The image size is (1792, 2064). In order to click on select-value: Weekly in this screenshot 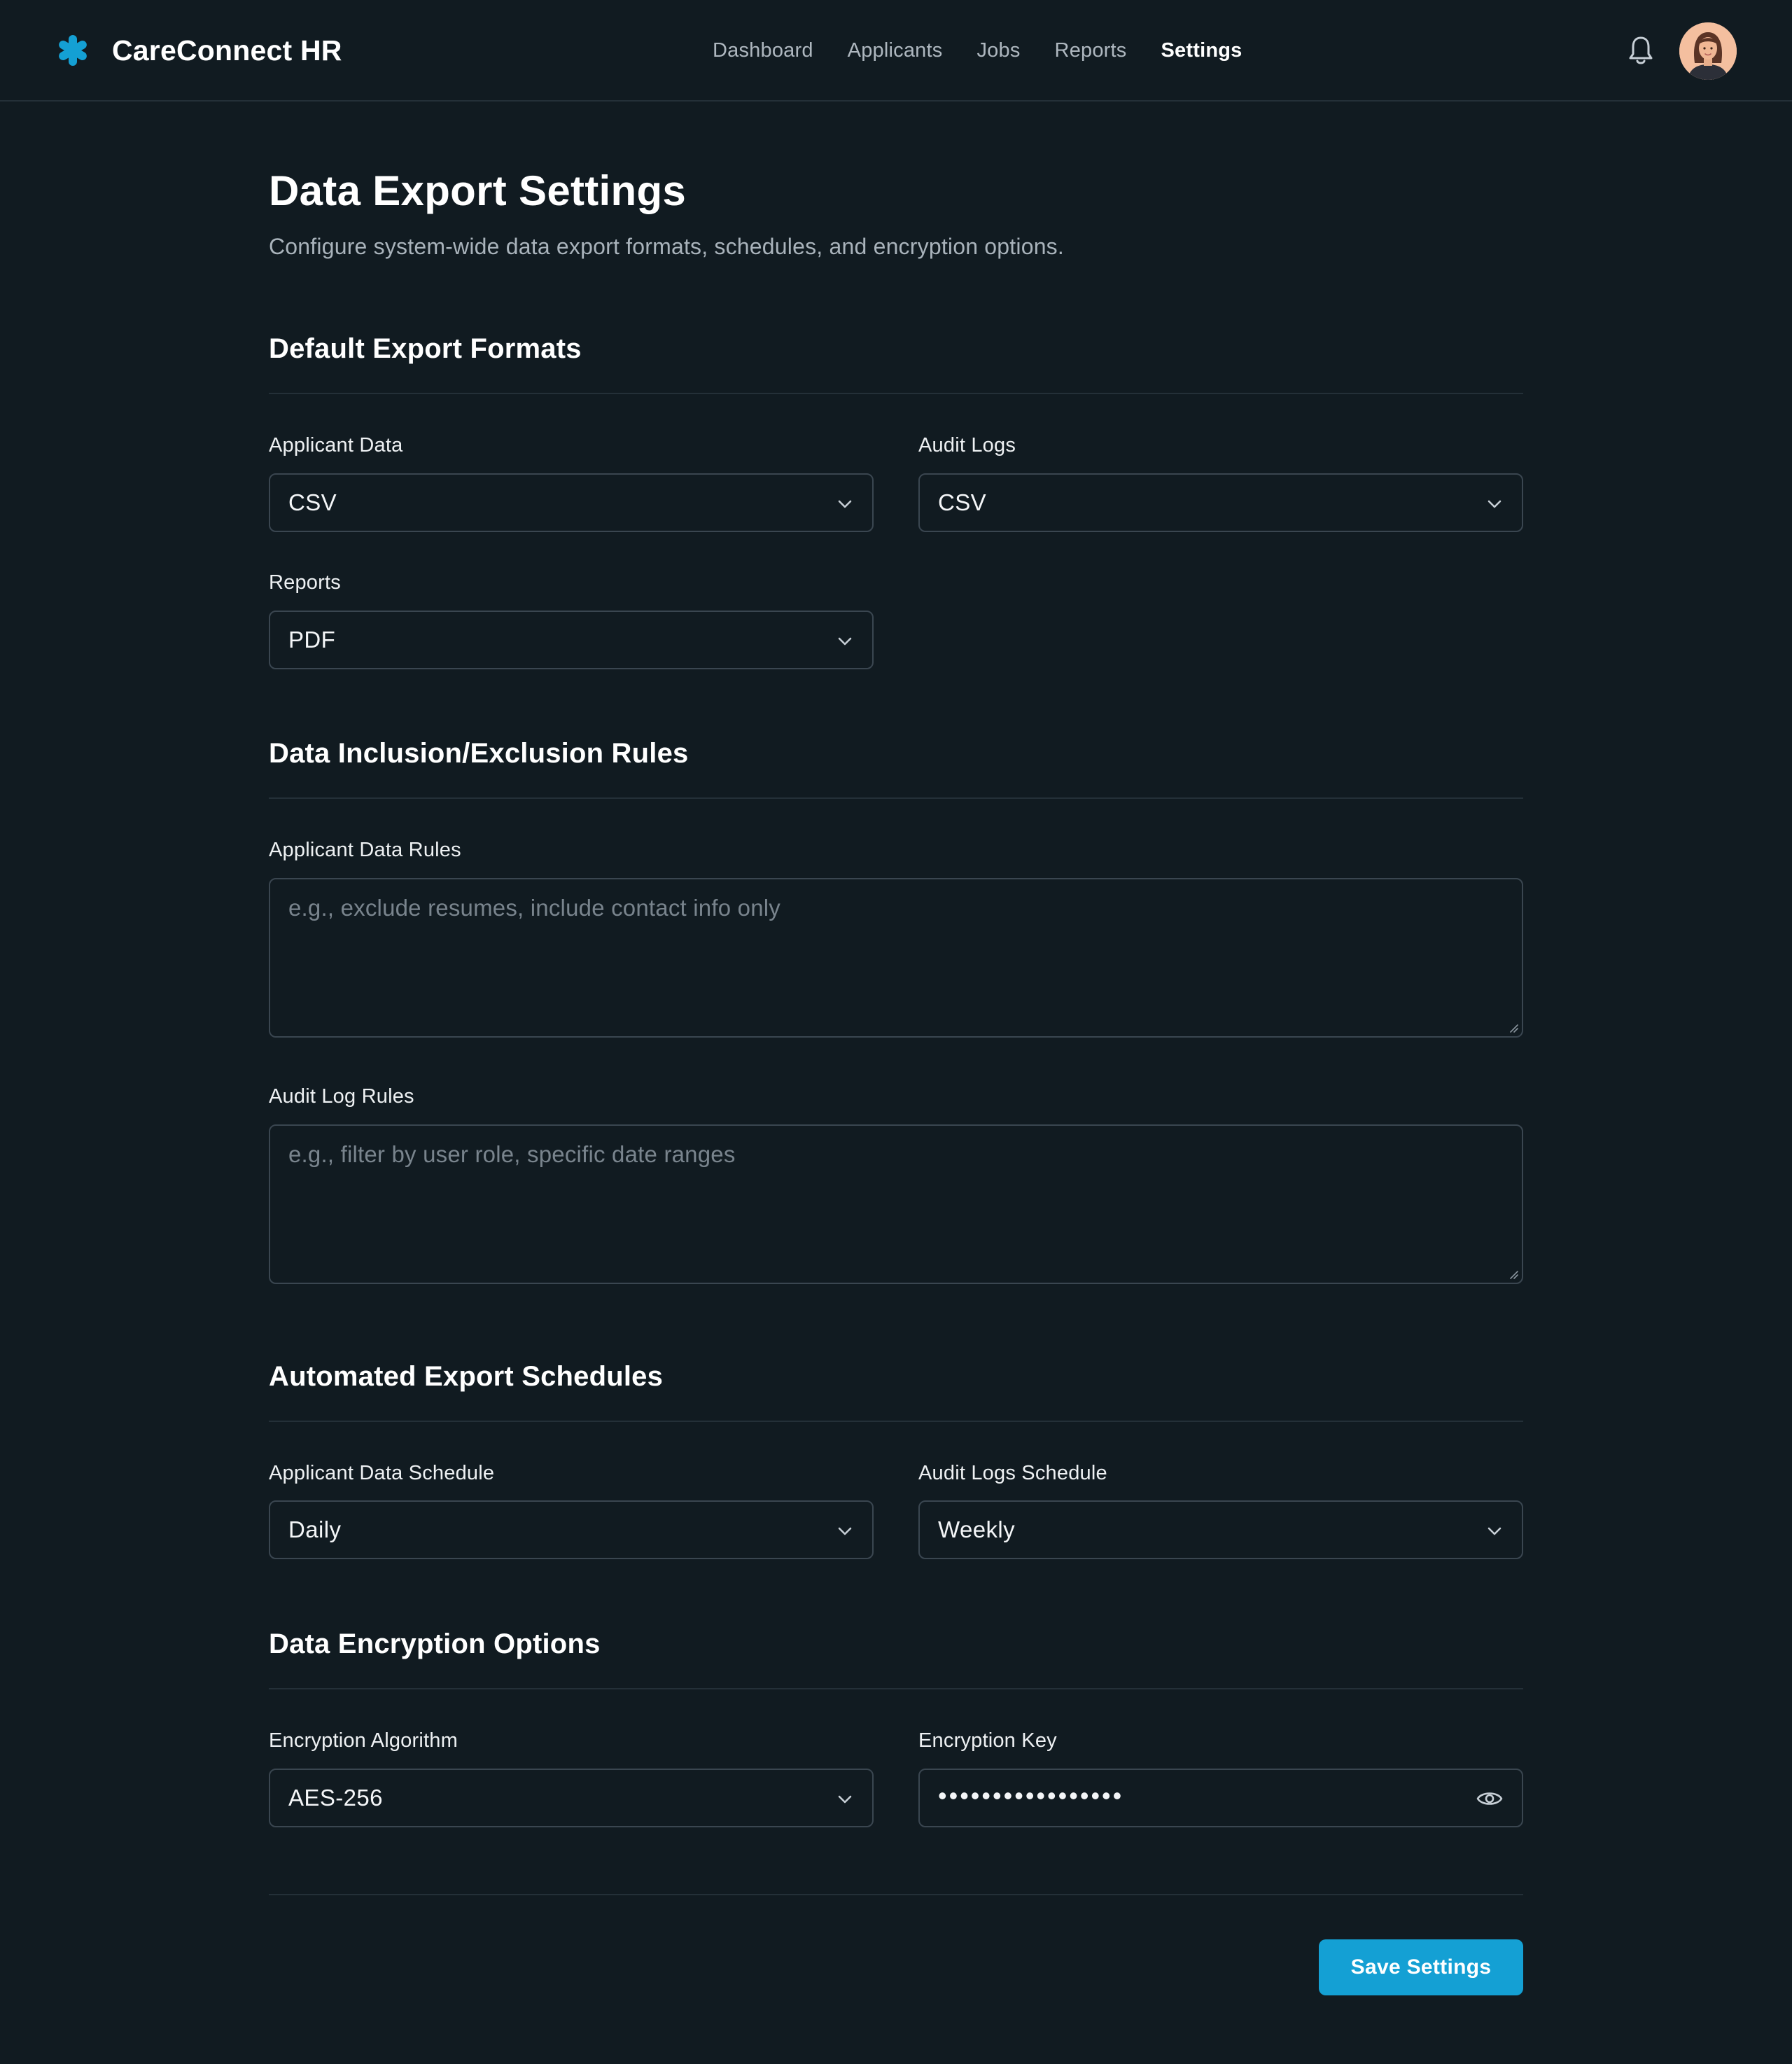, I will do `click(976, 1529)`.